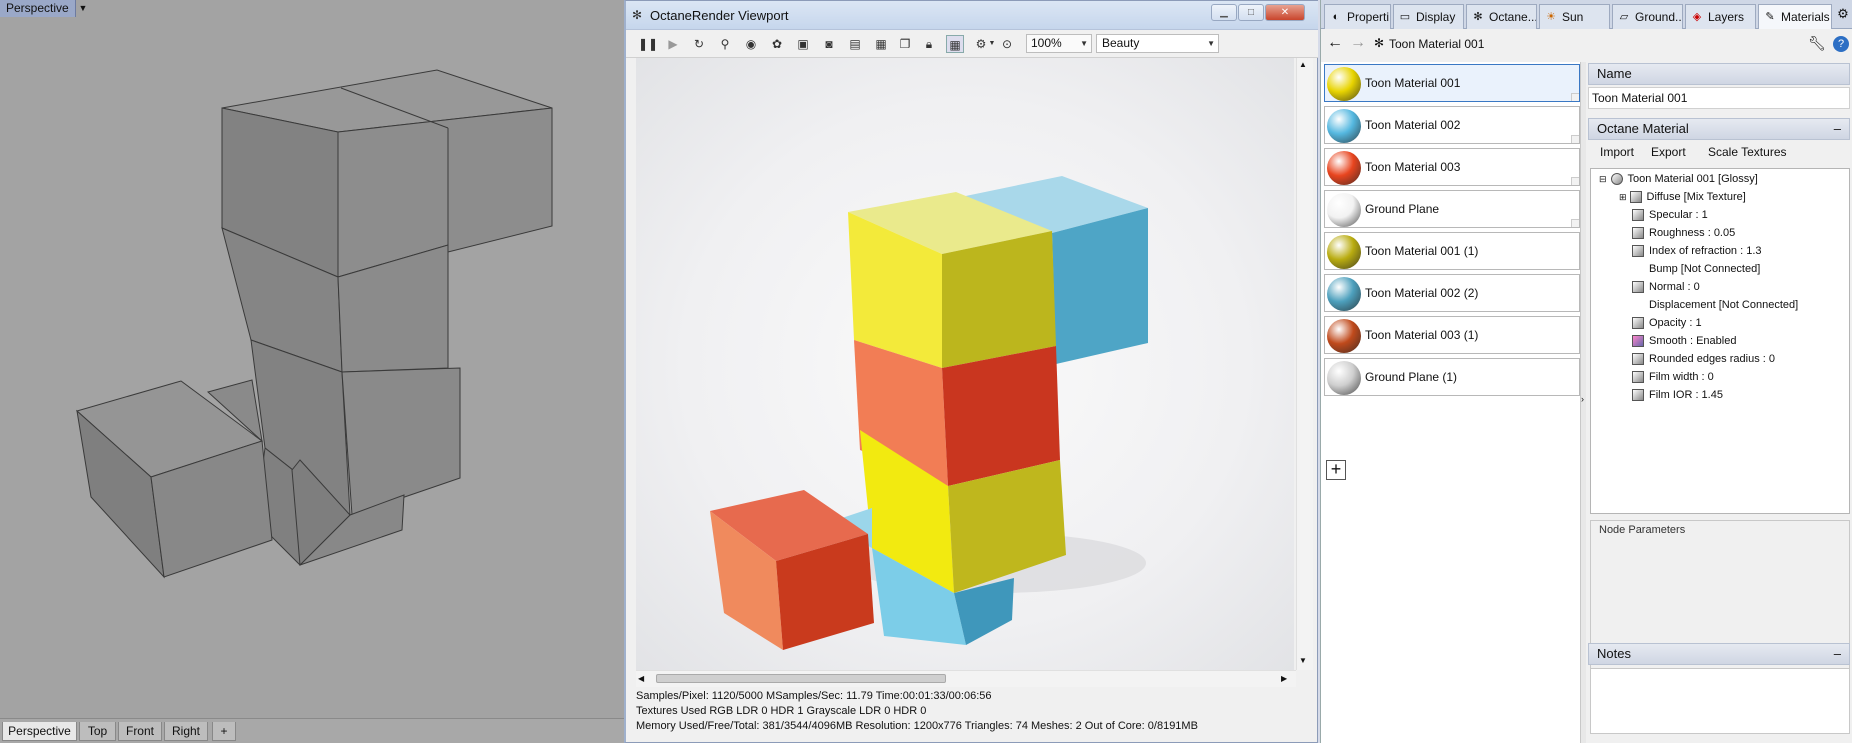 The height and width of the screenshot is (743, 1852). I want to click on play-icon: ▶, so click(673, 44).